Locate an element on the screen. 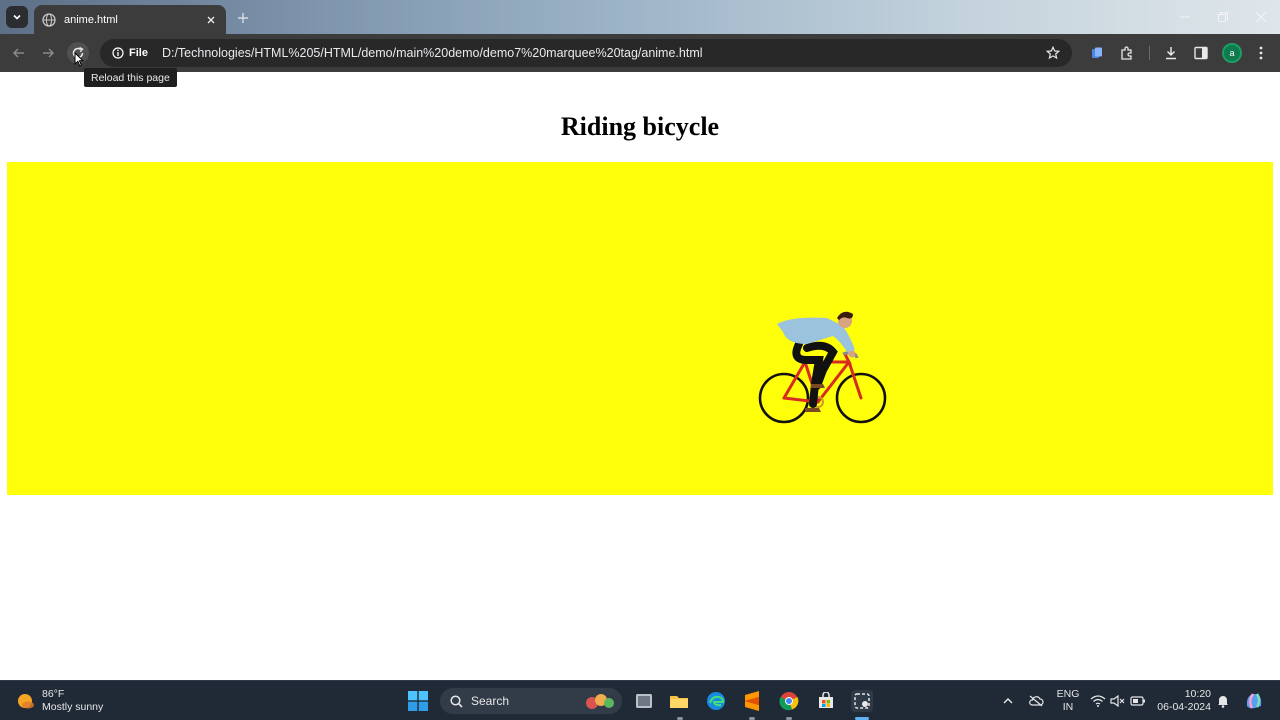 Image resolution: width=1280 pixels, height=720 pixels. clock-time: 10:20 is located at coordinates (1197, 694).